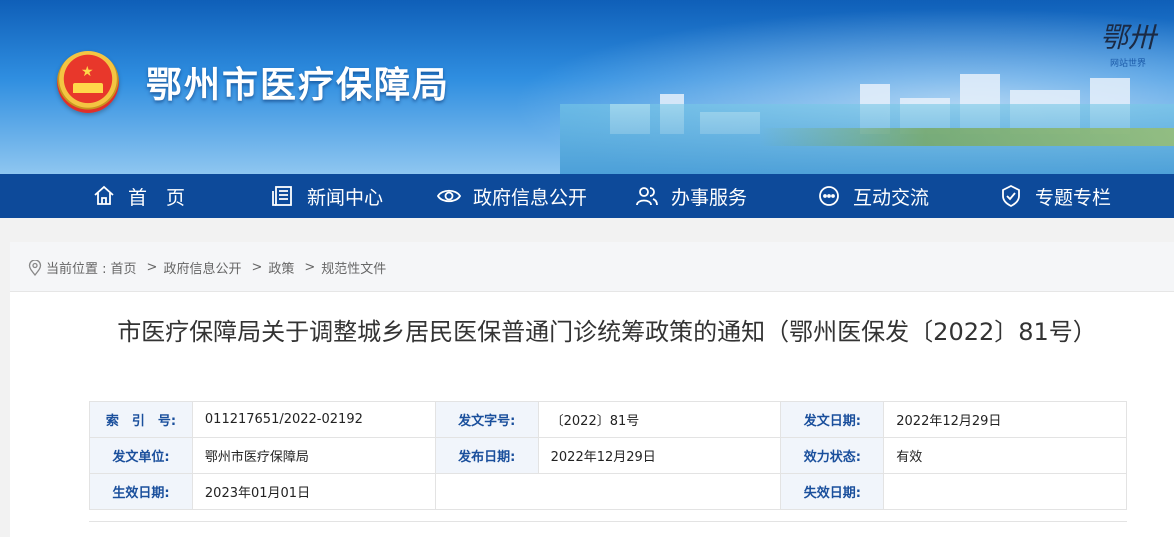 This screenshot has width=1174, height=537. I want to click on people-icon, so click(647, 196).